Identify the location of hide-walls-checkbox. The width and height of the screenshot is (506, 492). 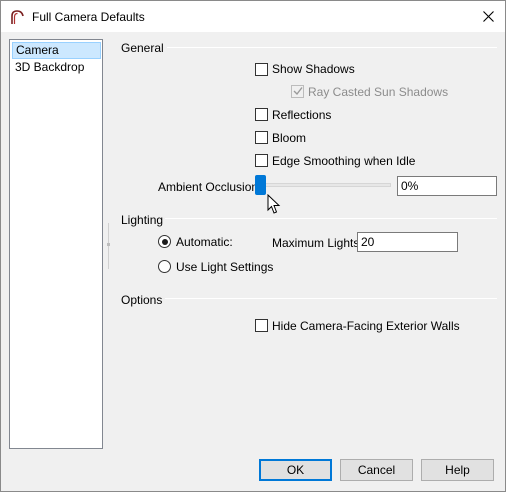
(261, 325).